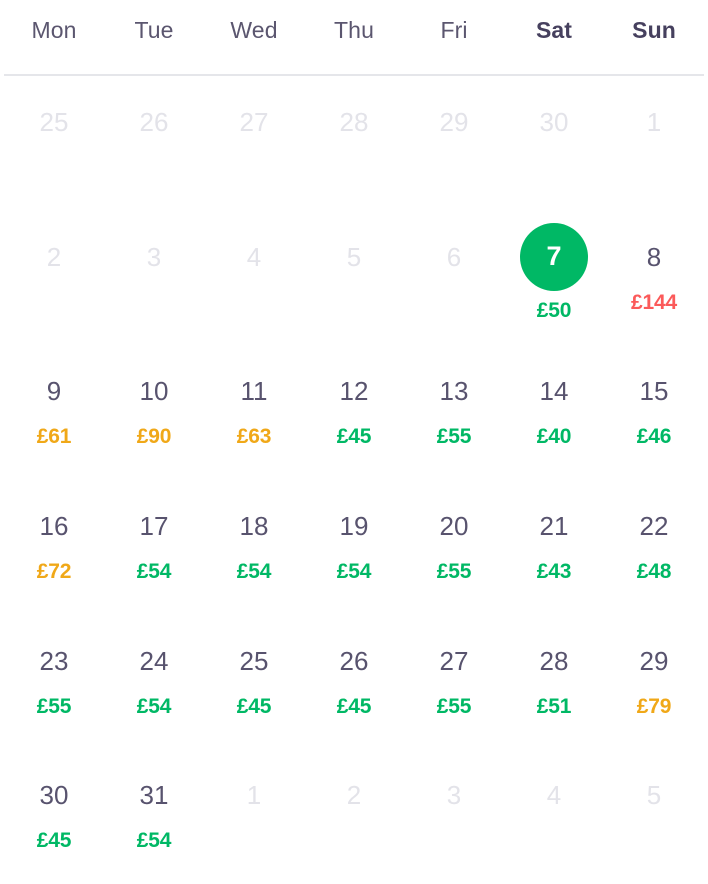 The image size is (708, 884). What do you see at coordinates (154, 143) in the screenshot?
I see `day-cell: 26` at bounding box center [154, 143].